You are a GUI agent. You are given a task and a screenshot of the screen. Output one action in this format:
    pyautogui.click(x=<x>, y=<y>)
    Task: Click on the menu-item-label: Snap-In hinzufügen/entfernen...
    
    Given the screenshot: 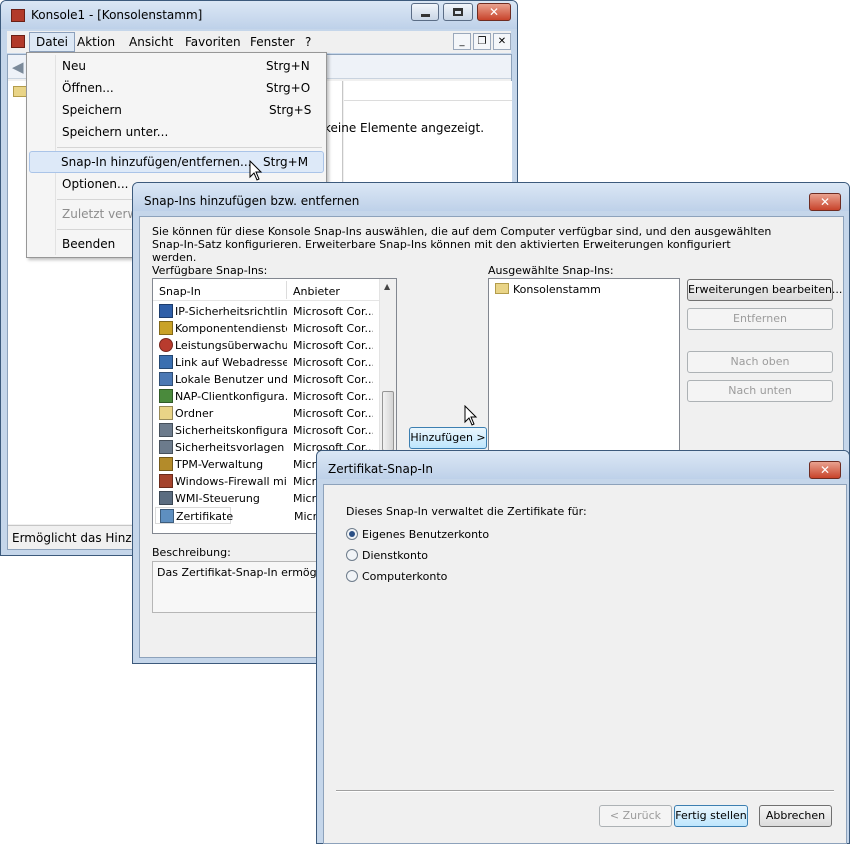 What is the action you would take?
    pyautogui.click(x=156, y=162)
    